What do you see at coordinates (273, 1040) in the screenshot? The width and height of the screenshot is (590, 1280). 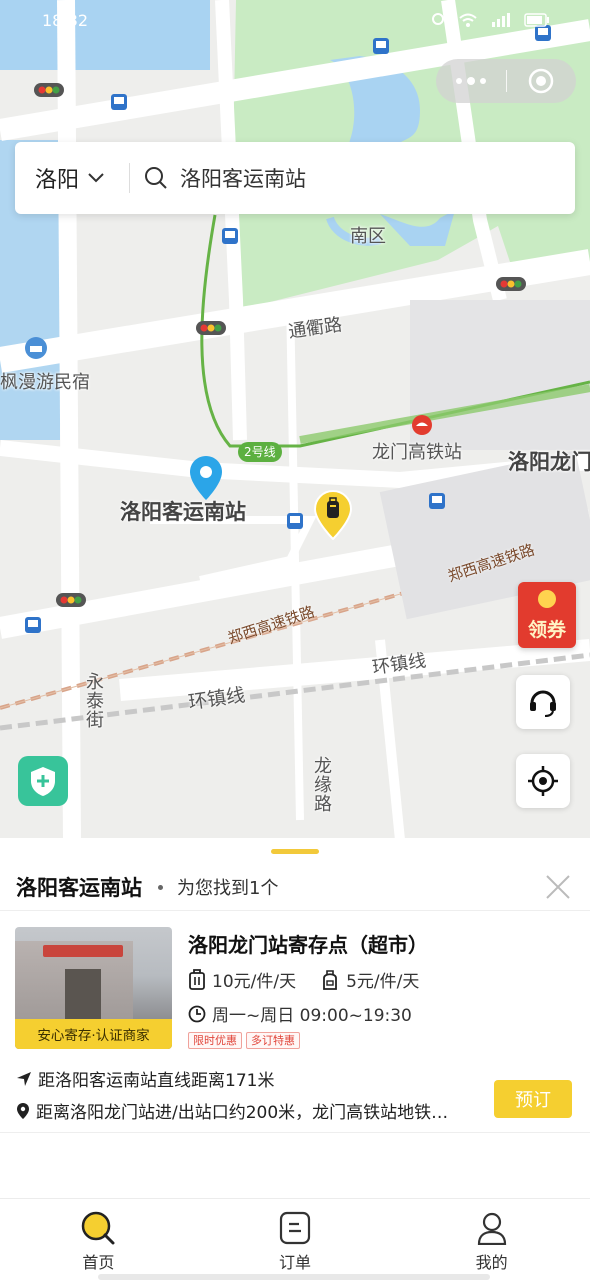 I see `promo-tag: 多订特惠` at bounding box center [273, 1040].